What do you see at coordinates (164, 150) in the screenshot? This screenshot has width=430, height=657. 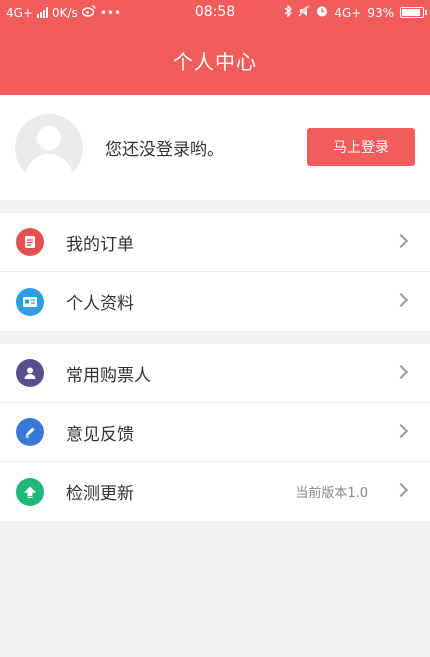 I see `login-prompt: 您还没登录哟。` at bounding box center [164, 150].